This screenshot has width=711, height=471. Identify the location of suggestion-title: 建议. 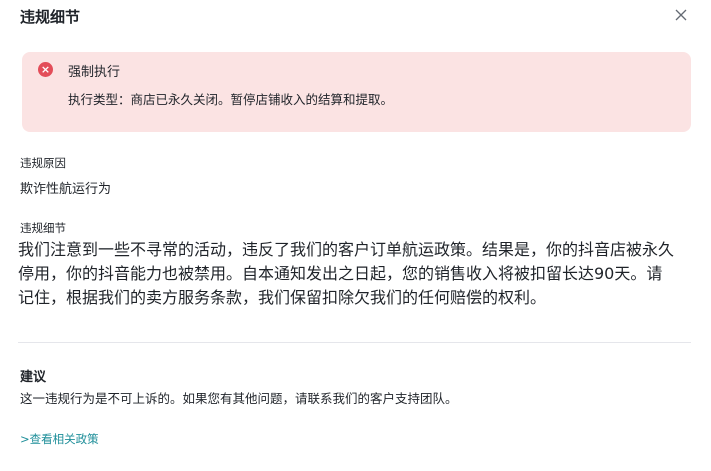
(33, 377).